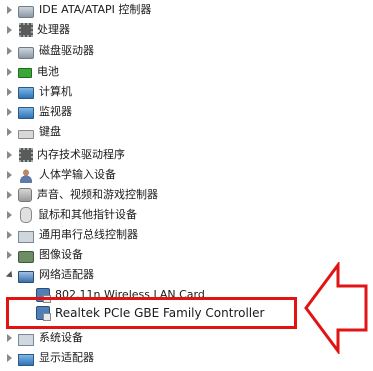 This screenshot has width=373, height=371. I want to click on tree-item-battery: 电池, so click(31, 72).